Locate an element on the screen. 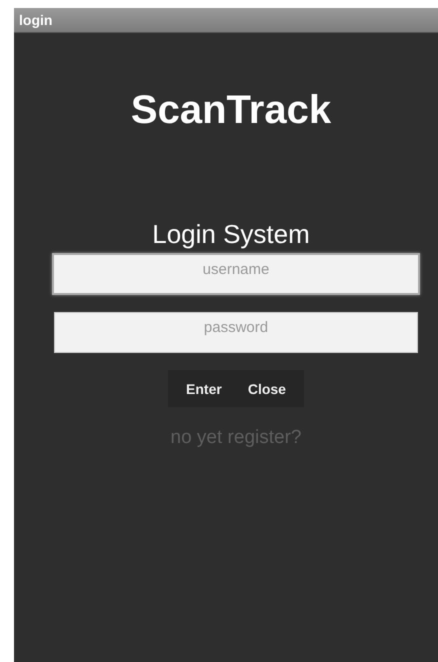 The image size is (438, 662). text-button: Enter is located at coordinates (204, 388).